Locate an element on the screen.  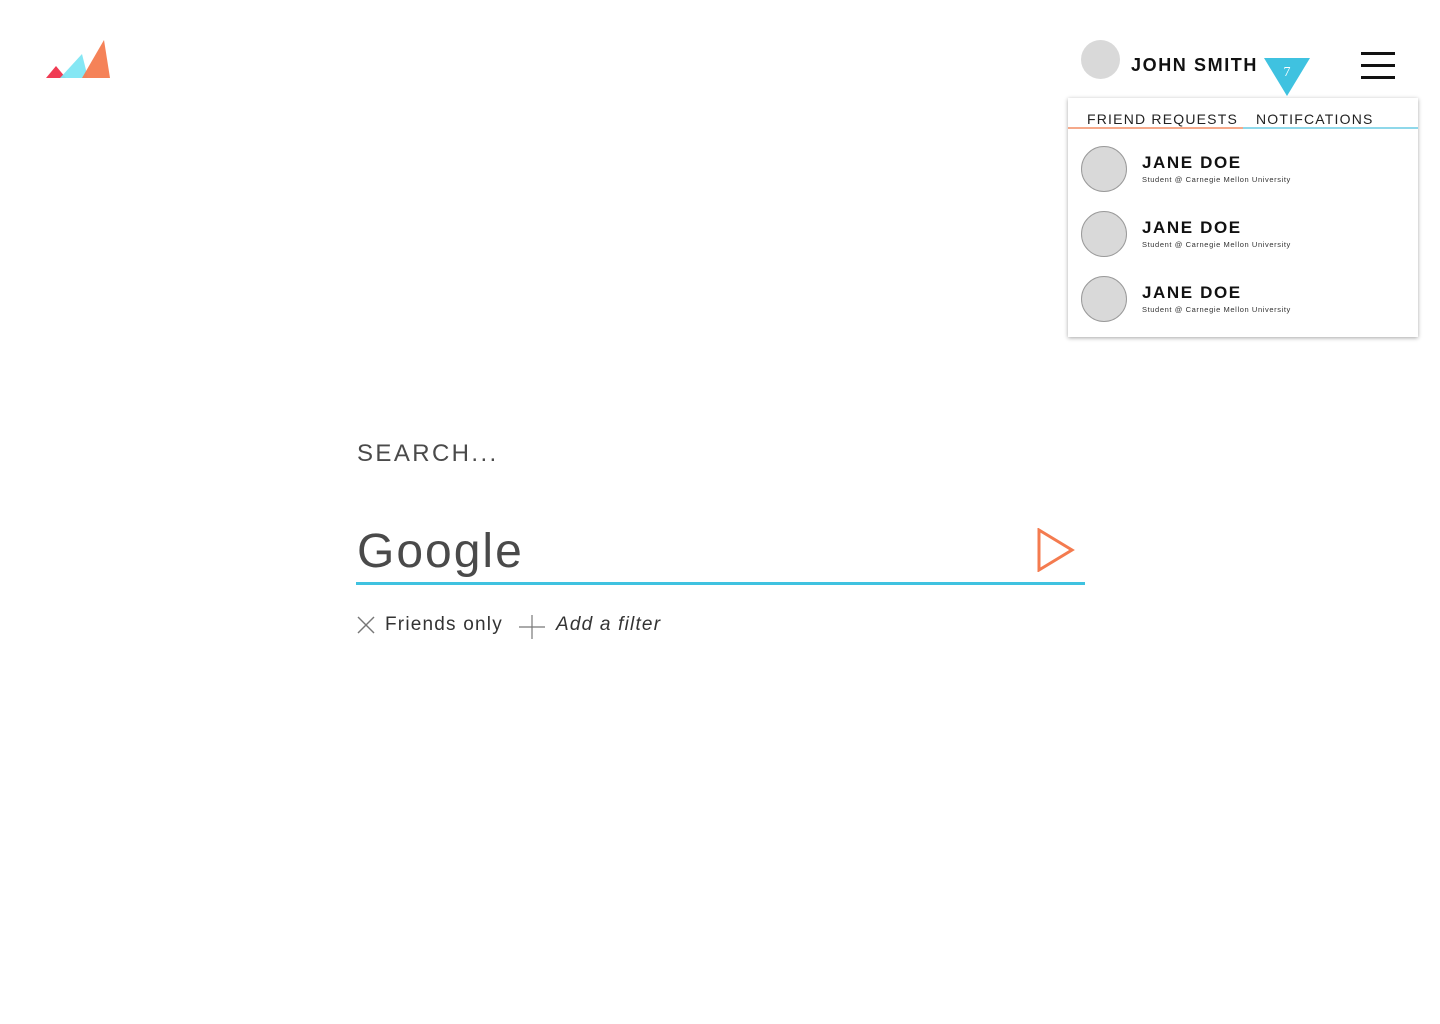
user-avatar is located at coordinates (1100, 59).